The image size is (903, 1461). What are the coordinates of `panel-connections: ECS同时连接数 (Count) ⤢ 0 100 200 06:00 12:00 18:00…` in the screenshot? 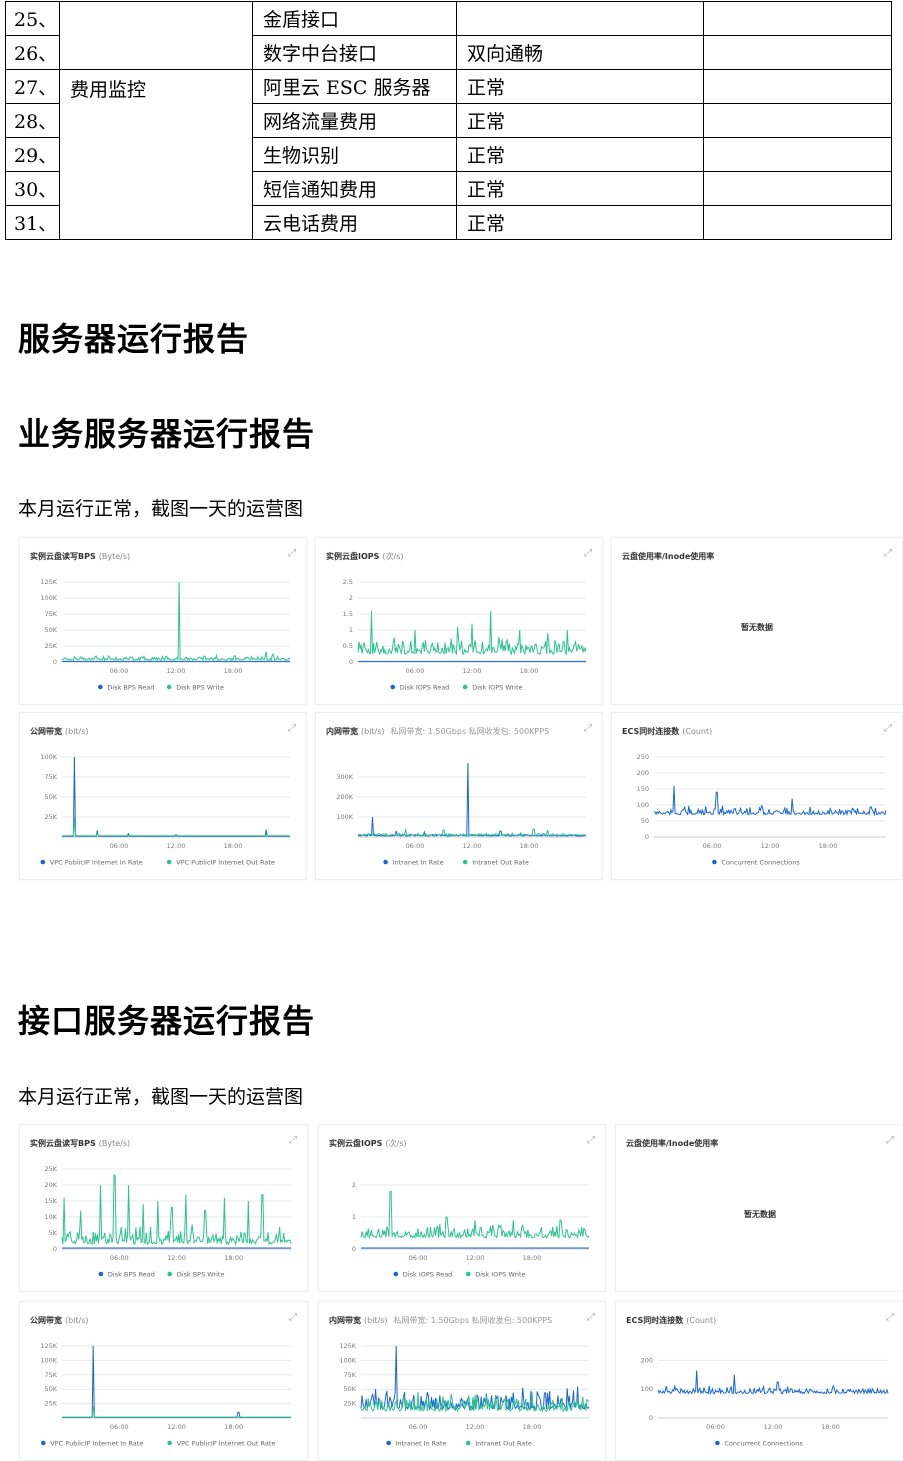 It's located at (759, 1381).